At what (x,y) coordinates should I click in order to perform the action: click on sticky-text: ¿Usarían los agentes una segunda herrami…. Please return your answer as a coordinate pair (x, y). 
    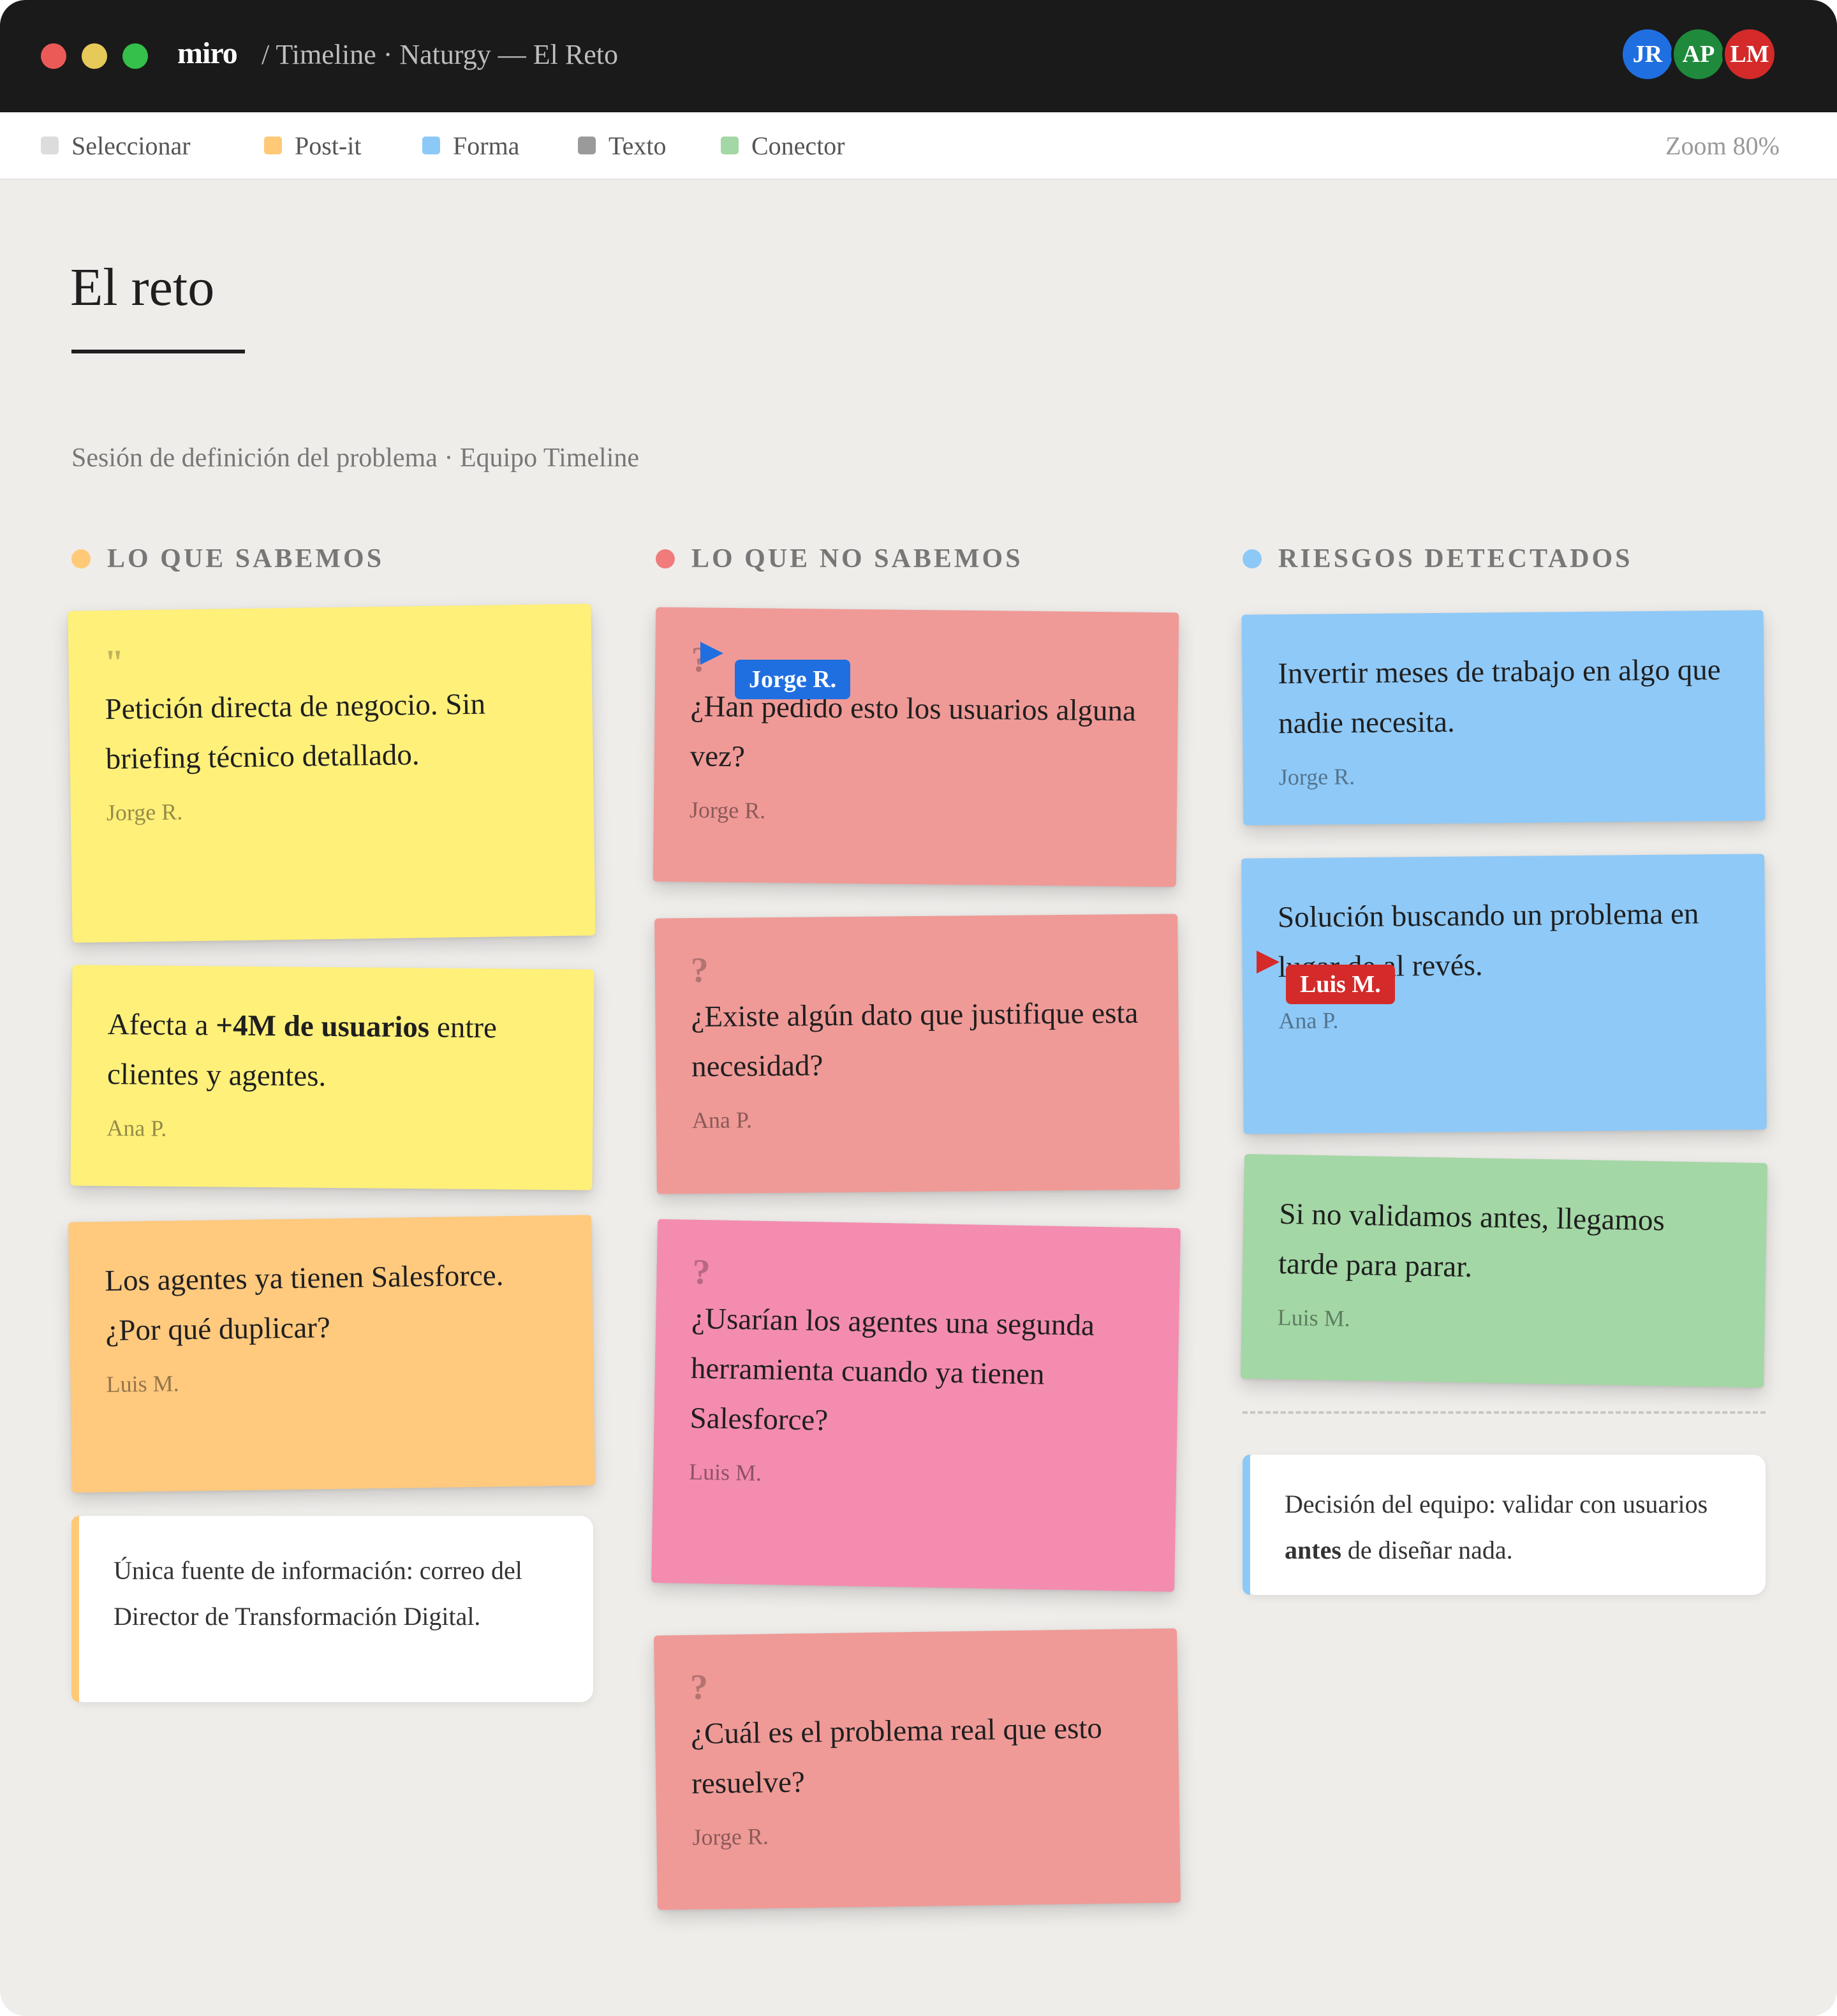
    Looking at the image, I should click on (892, 1369).